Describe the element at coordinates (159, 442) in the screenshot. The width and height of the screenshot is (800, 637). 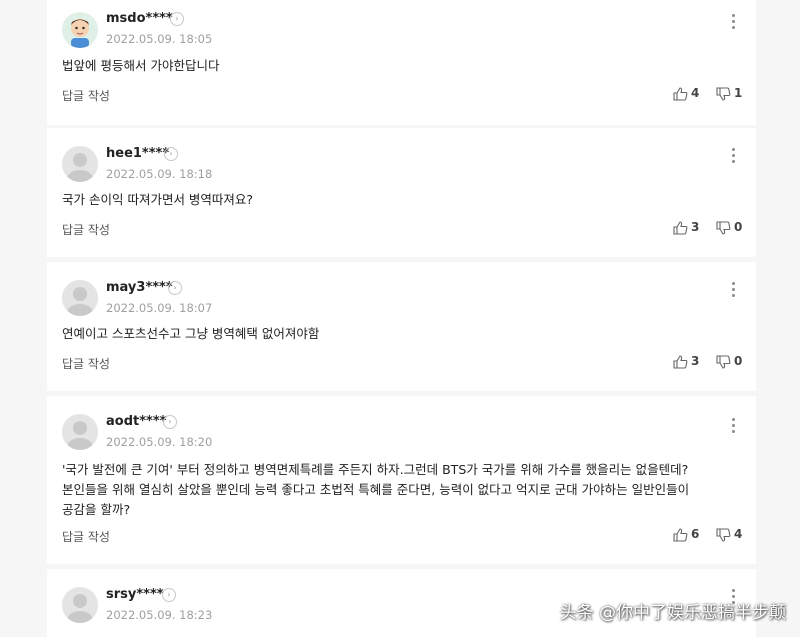
I see `comment-date: 2022.05.09. 18:20` at that location.